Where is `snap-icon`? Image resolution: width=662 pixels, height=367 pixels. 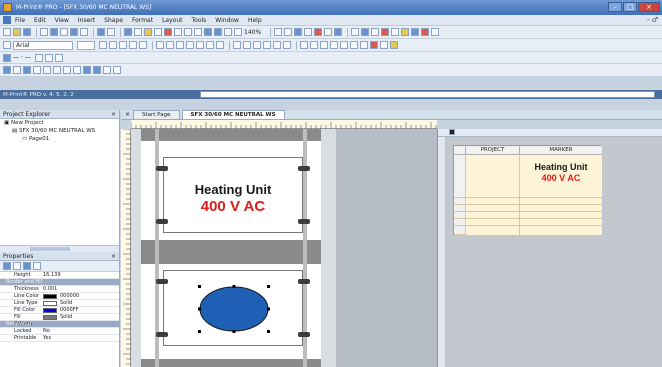 snap-icon is located at coordinates (318, 32).